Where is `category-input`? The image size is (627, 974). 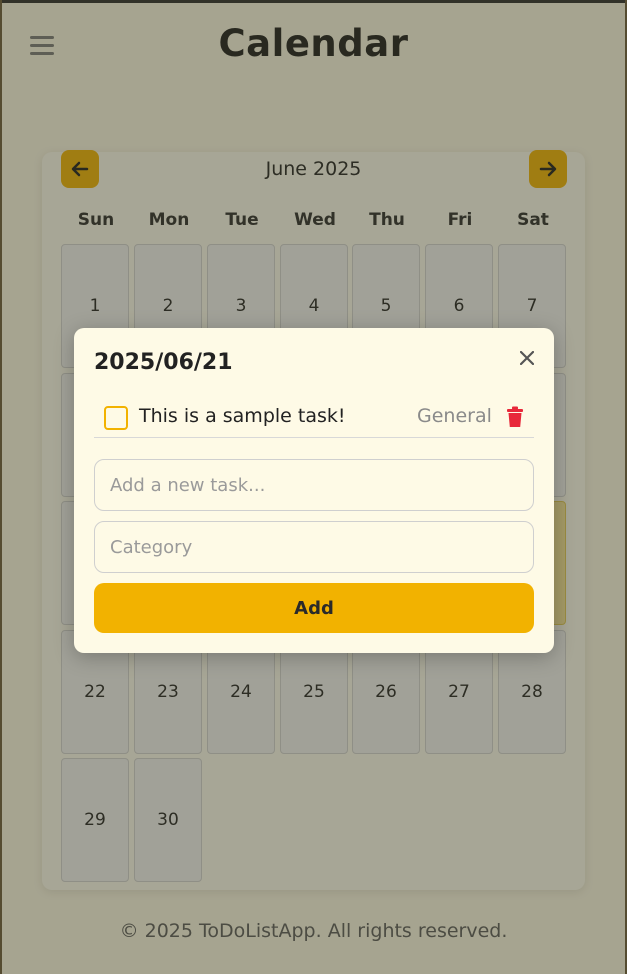 category-input is located at coordinates (314, 547).